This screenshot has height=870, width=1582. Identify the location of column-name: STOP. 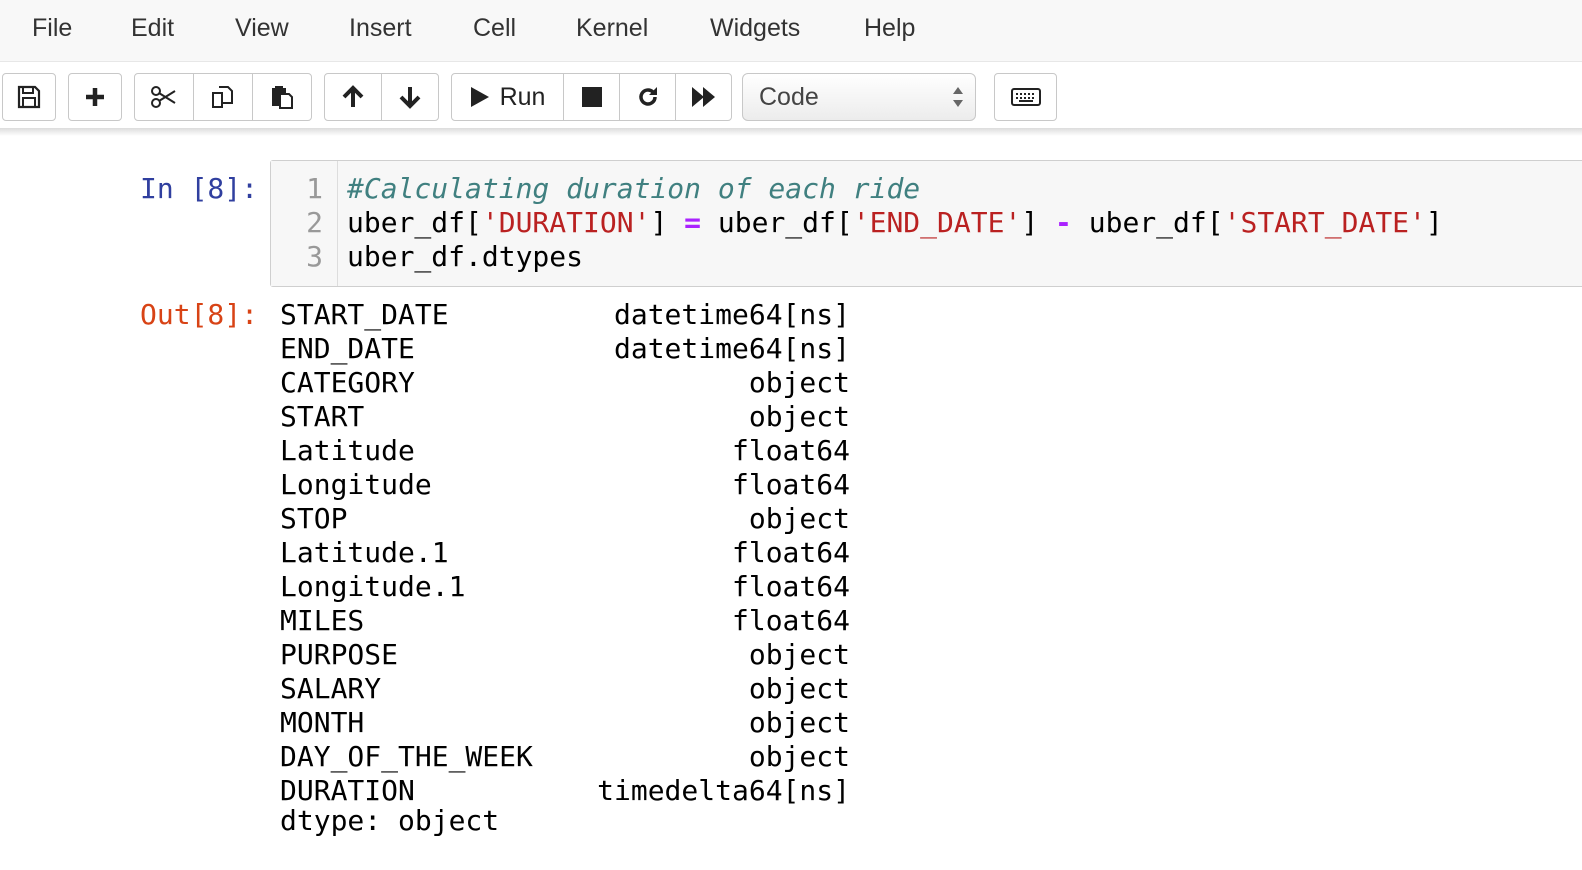
(314, 518).